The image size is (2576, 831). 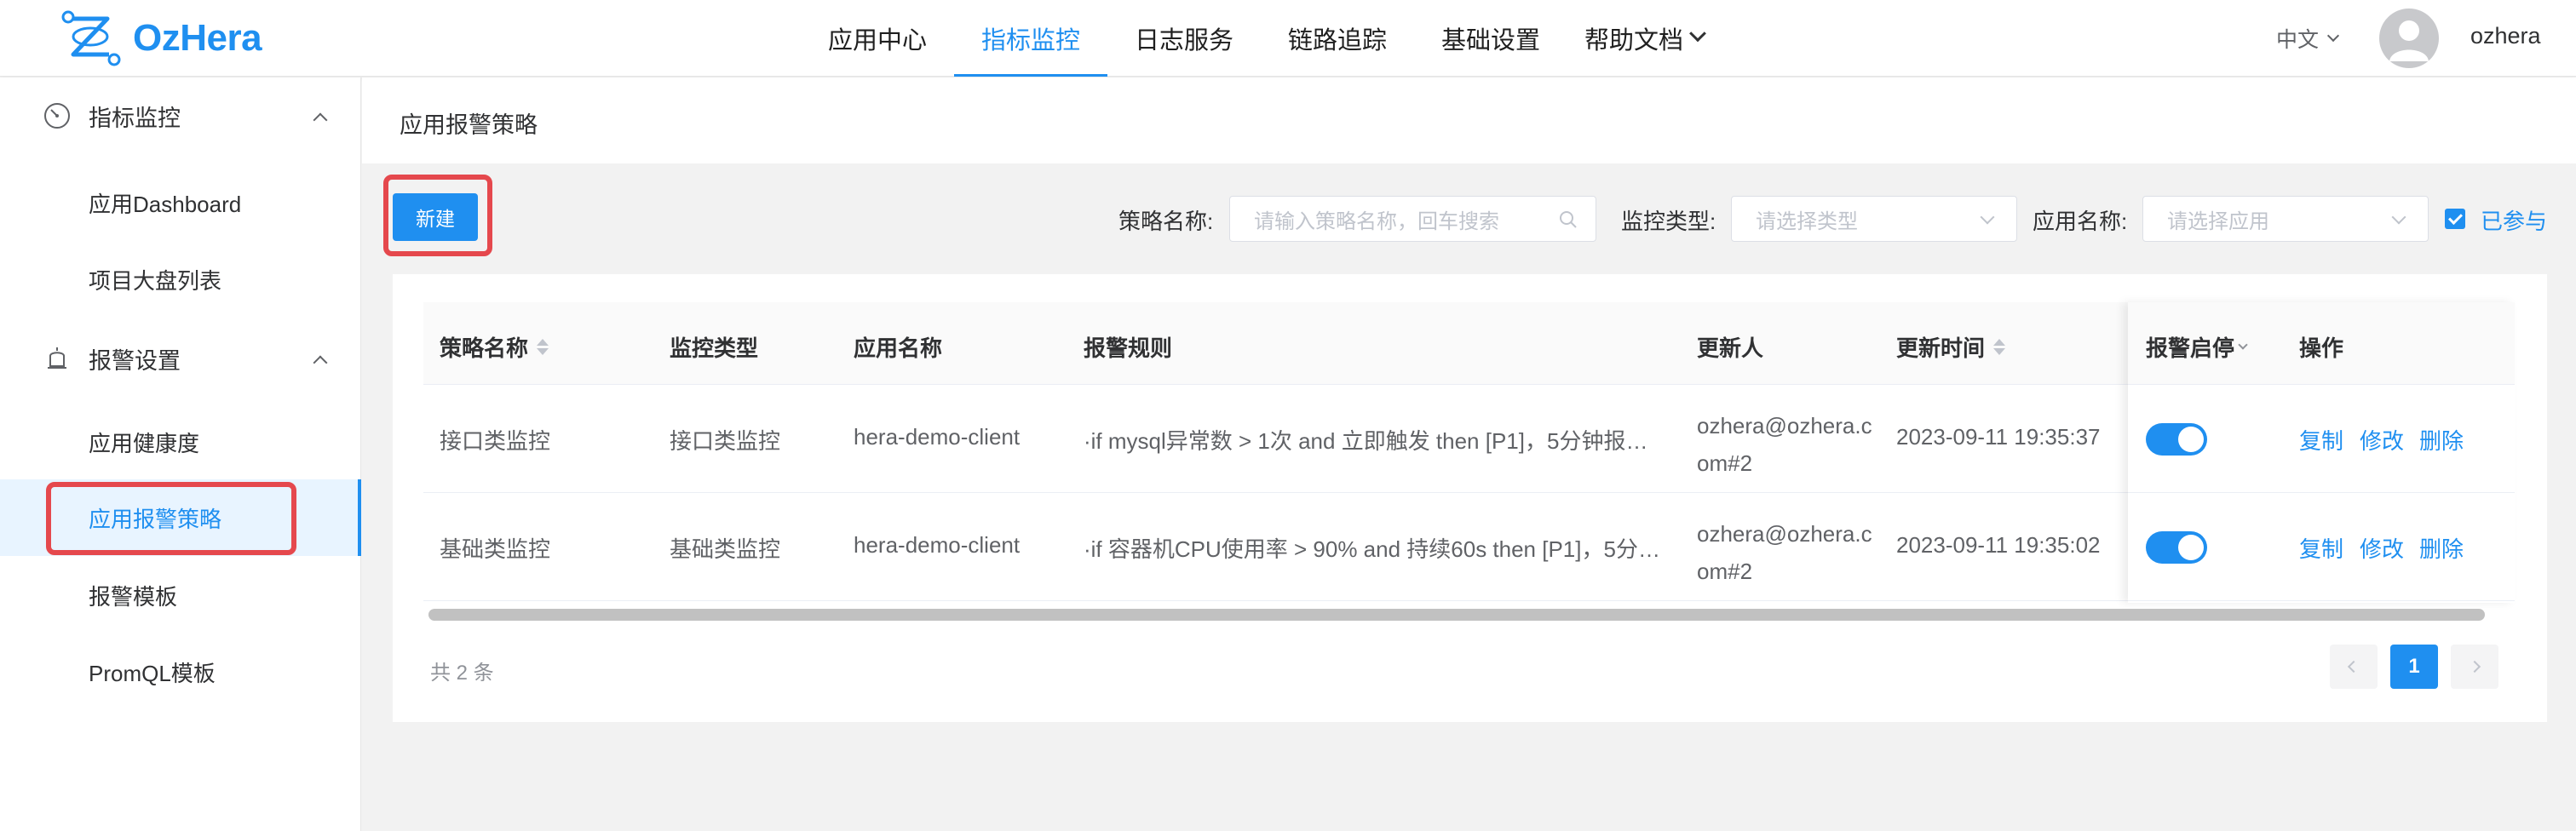 I want to click on column-label: 报警启停, so click(x=2190, y=348).